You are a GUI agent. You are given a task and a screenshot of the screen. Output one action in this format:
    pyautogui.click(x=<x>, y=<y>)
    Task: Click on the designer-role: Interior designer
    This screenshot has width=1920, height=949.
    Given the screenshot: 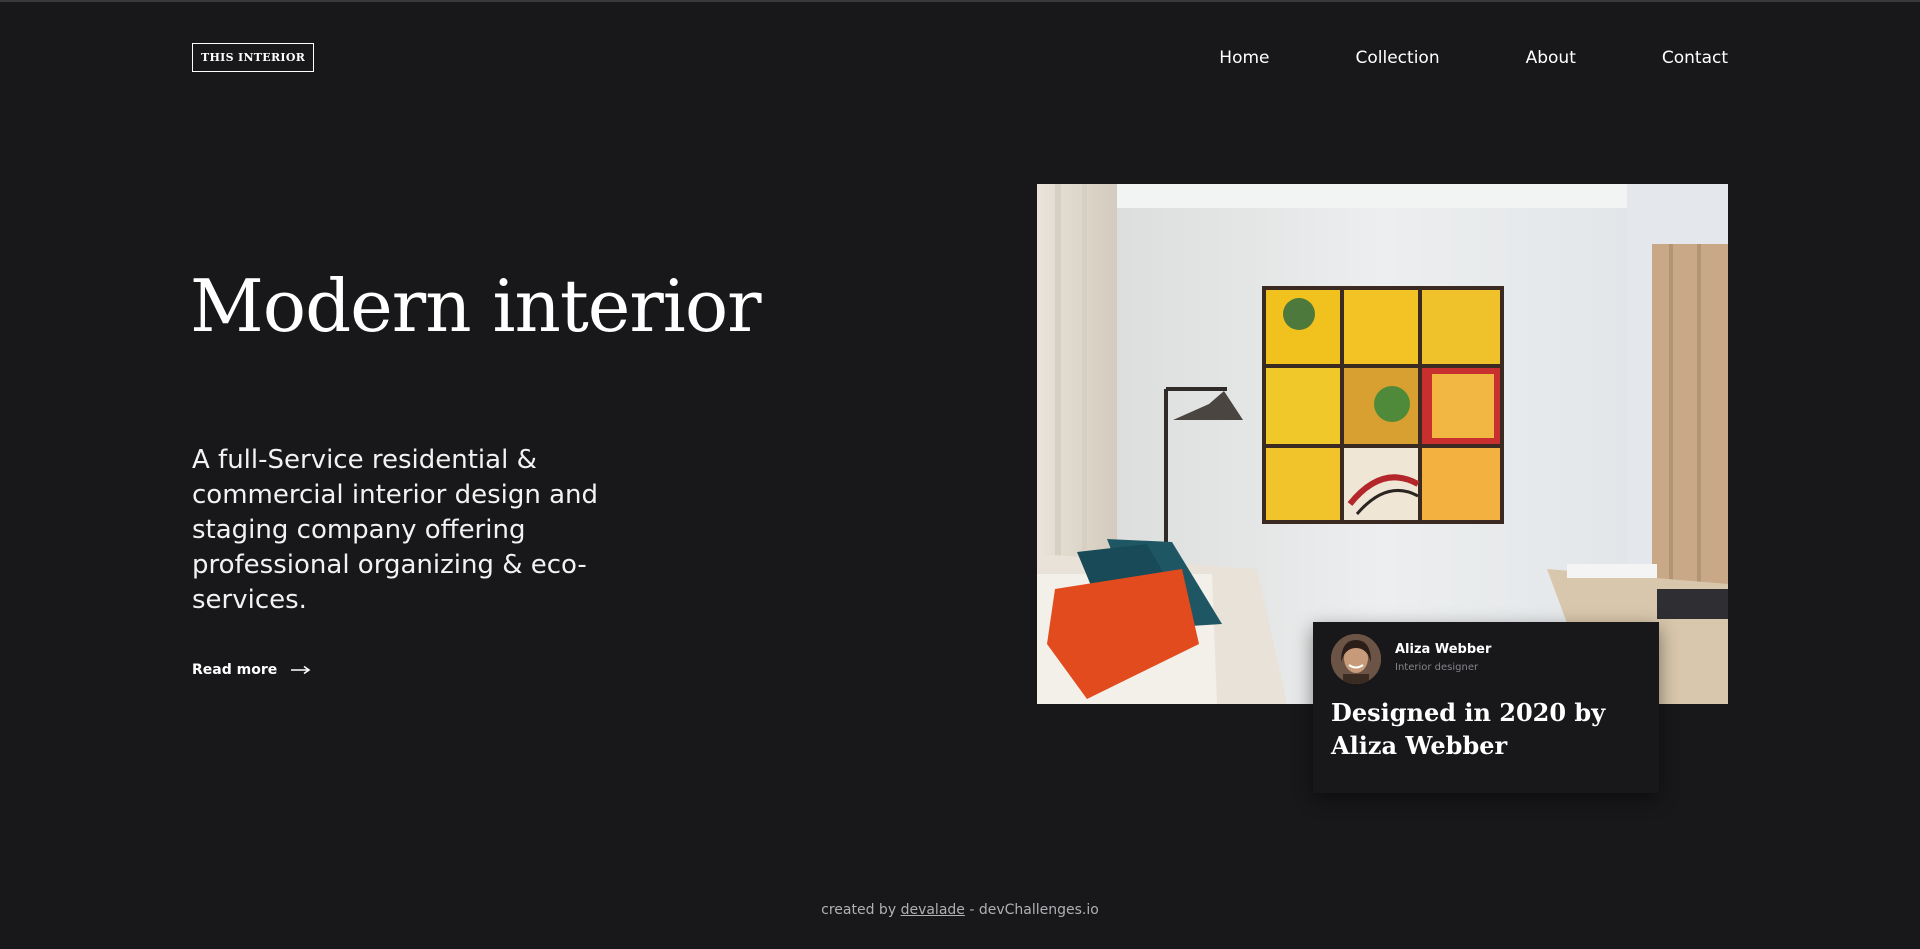 What is the action you would take?
    pyautogui.click(x=1437, y=667)
    